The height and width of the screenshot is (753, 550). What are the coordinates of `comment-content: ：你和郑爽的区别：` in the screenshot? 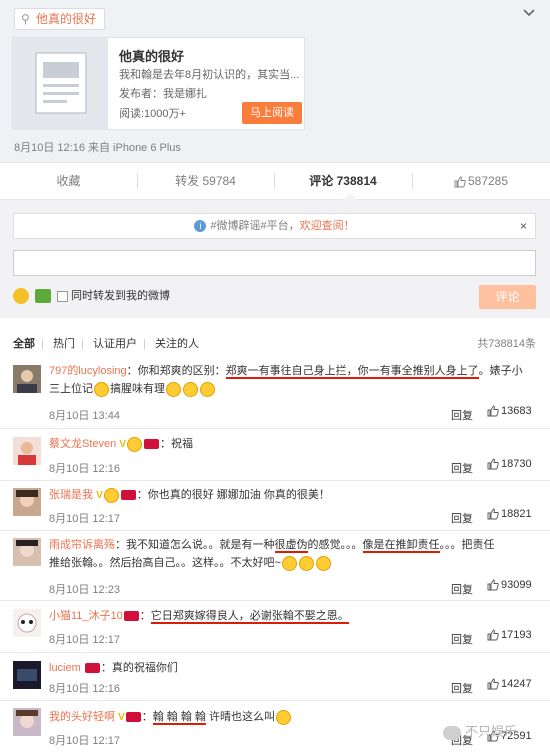 It's located at (176, 371).